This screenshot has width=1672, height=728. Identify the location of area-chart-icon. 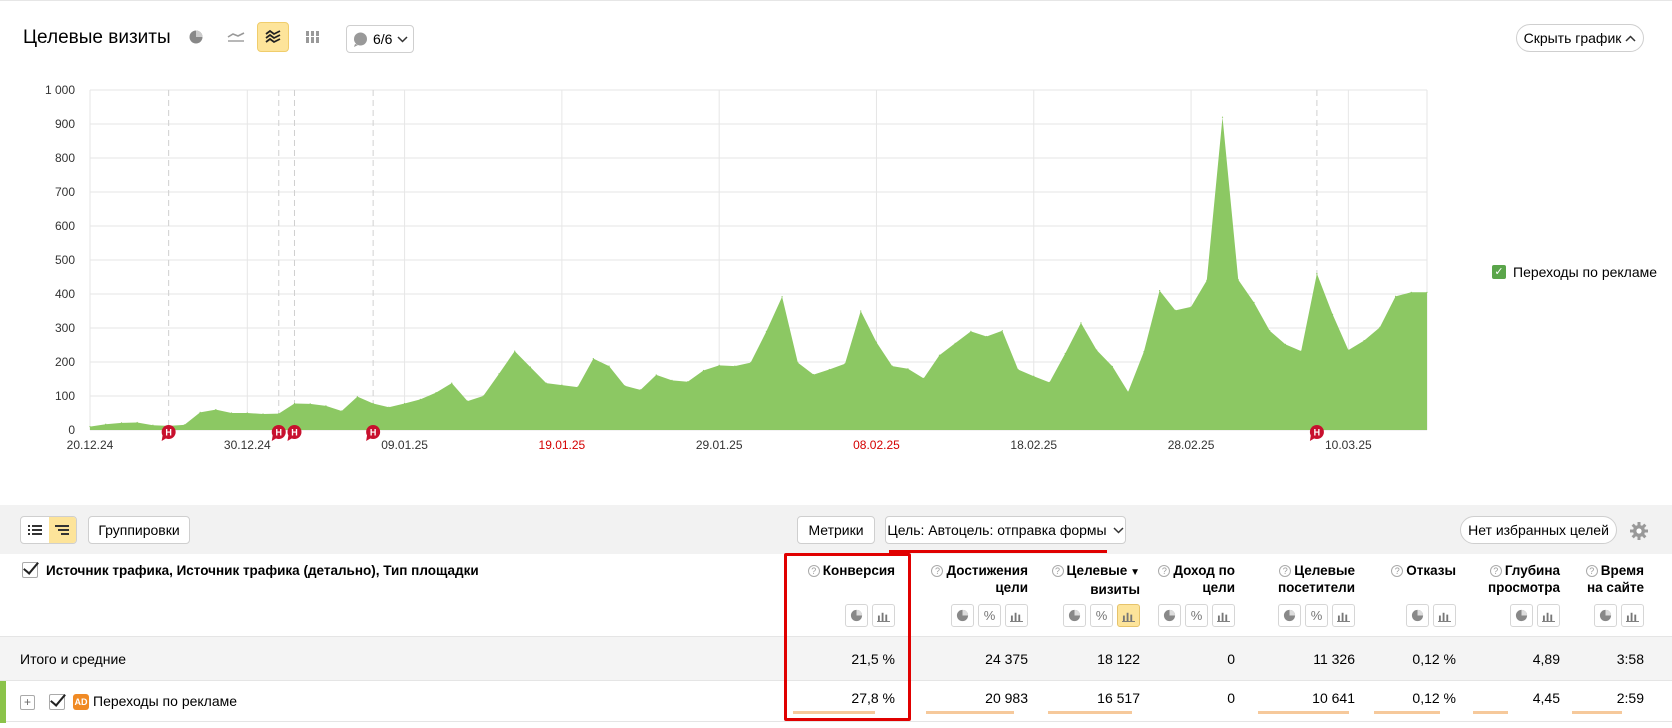
(273, 36).